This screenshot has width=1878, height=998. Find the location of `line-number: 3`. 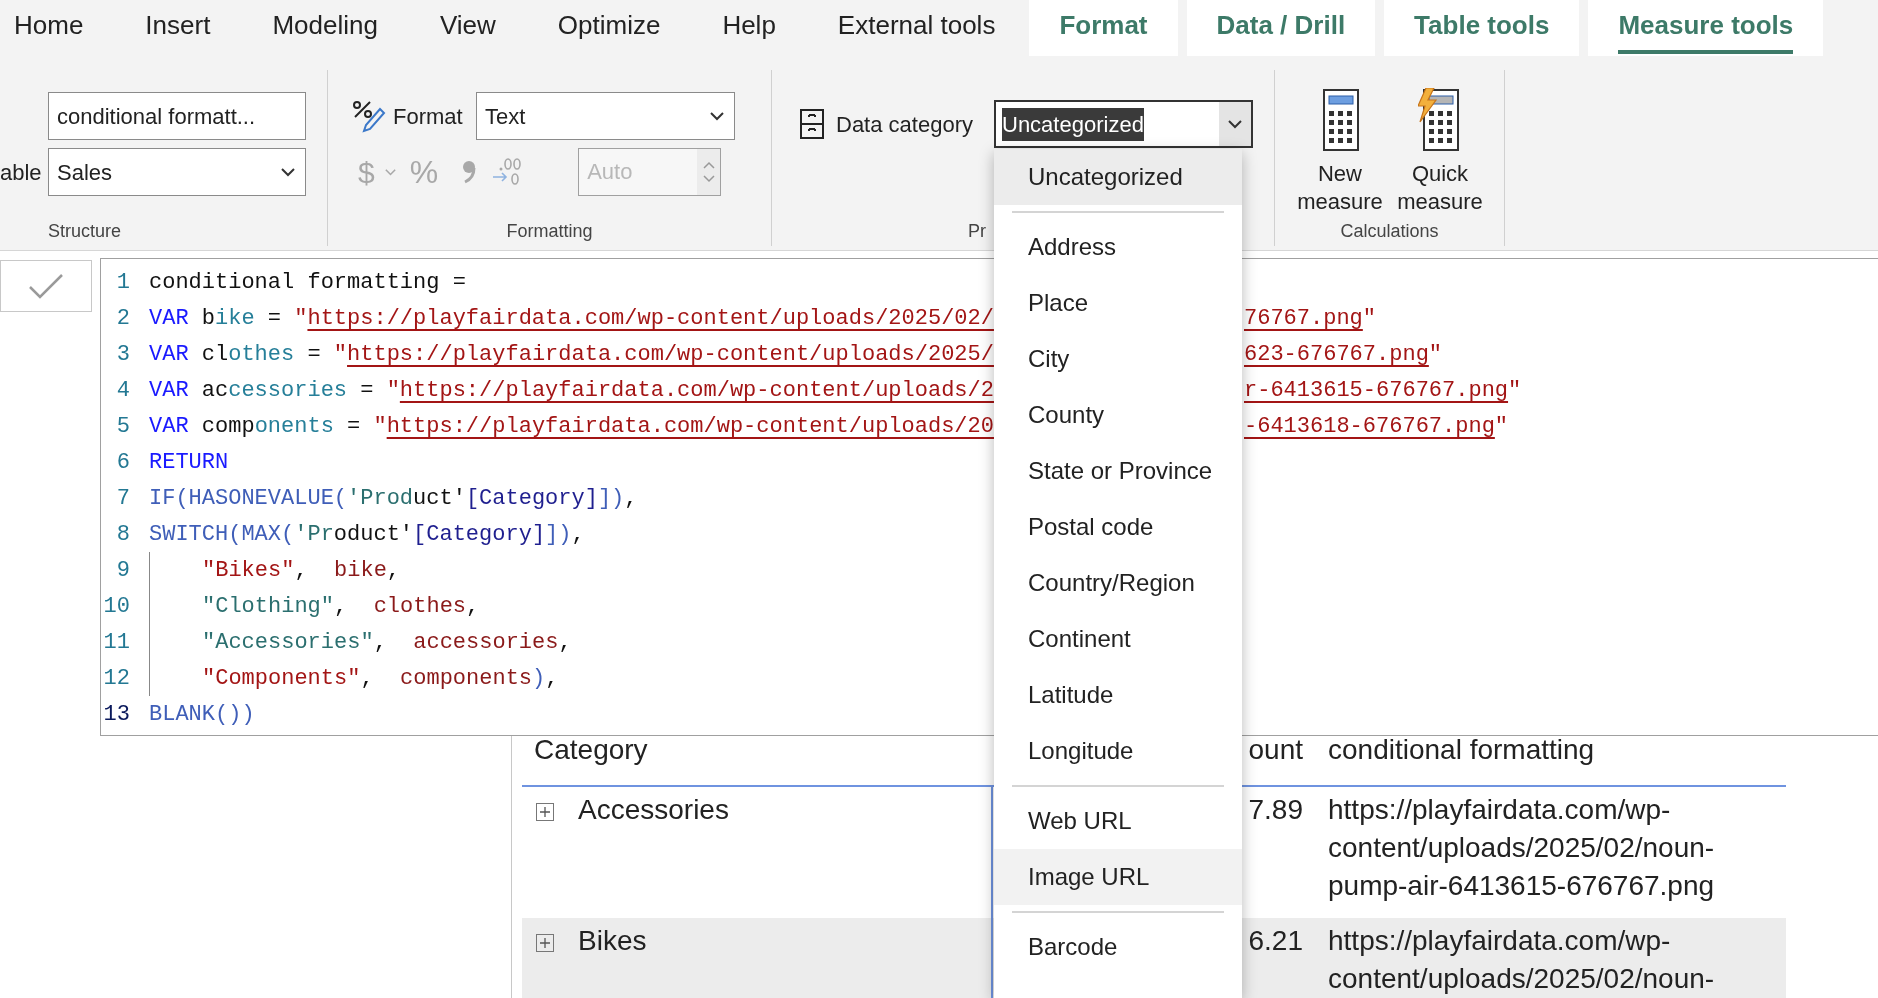

line-number: 3 is located at coordinates (122, 354).